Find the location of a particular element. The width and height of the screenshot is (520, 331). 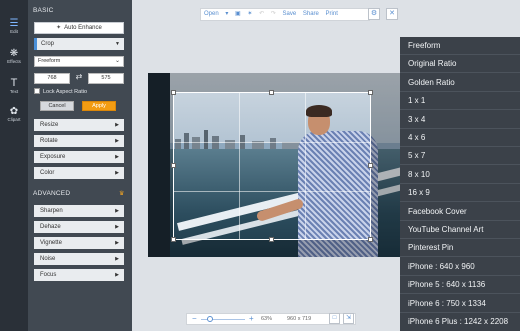

rail-text-label: Text is located at coordinates (14, 91).